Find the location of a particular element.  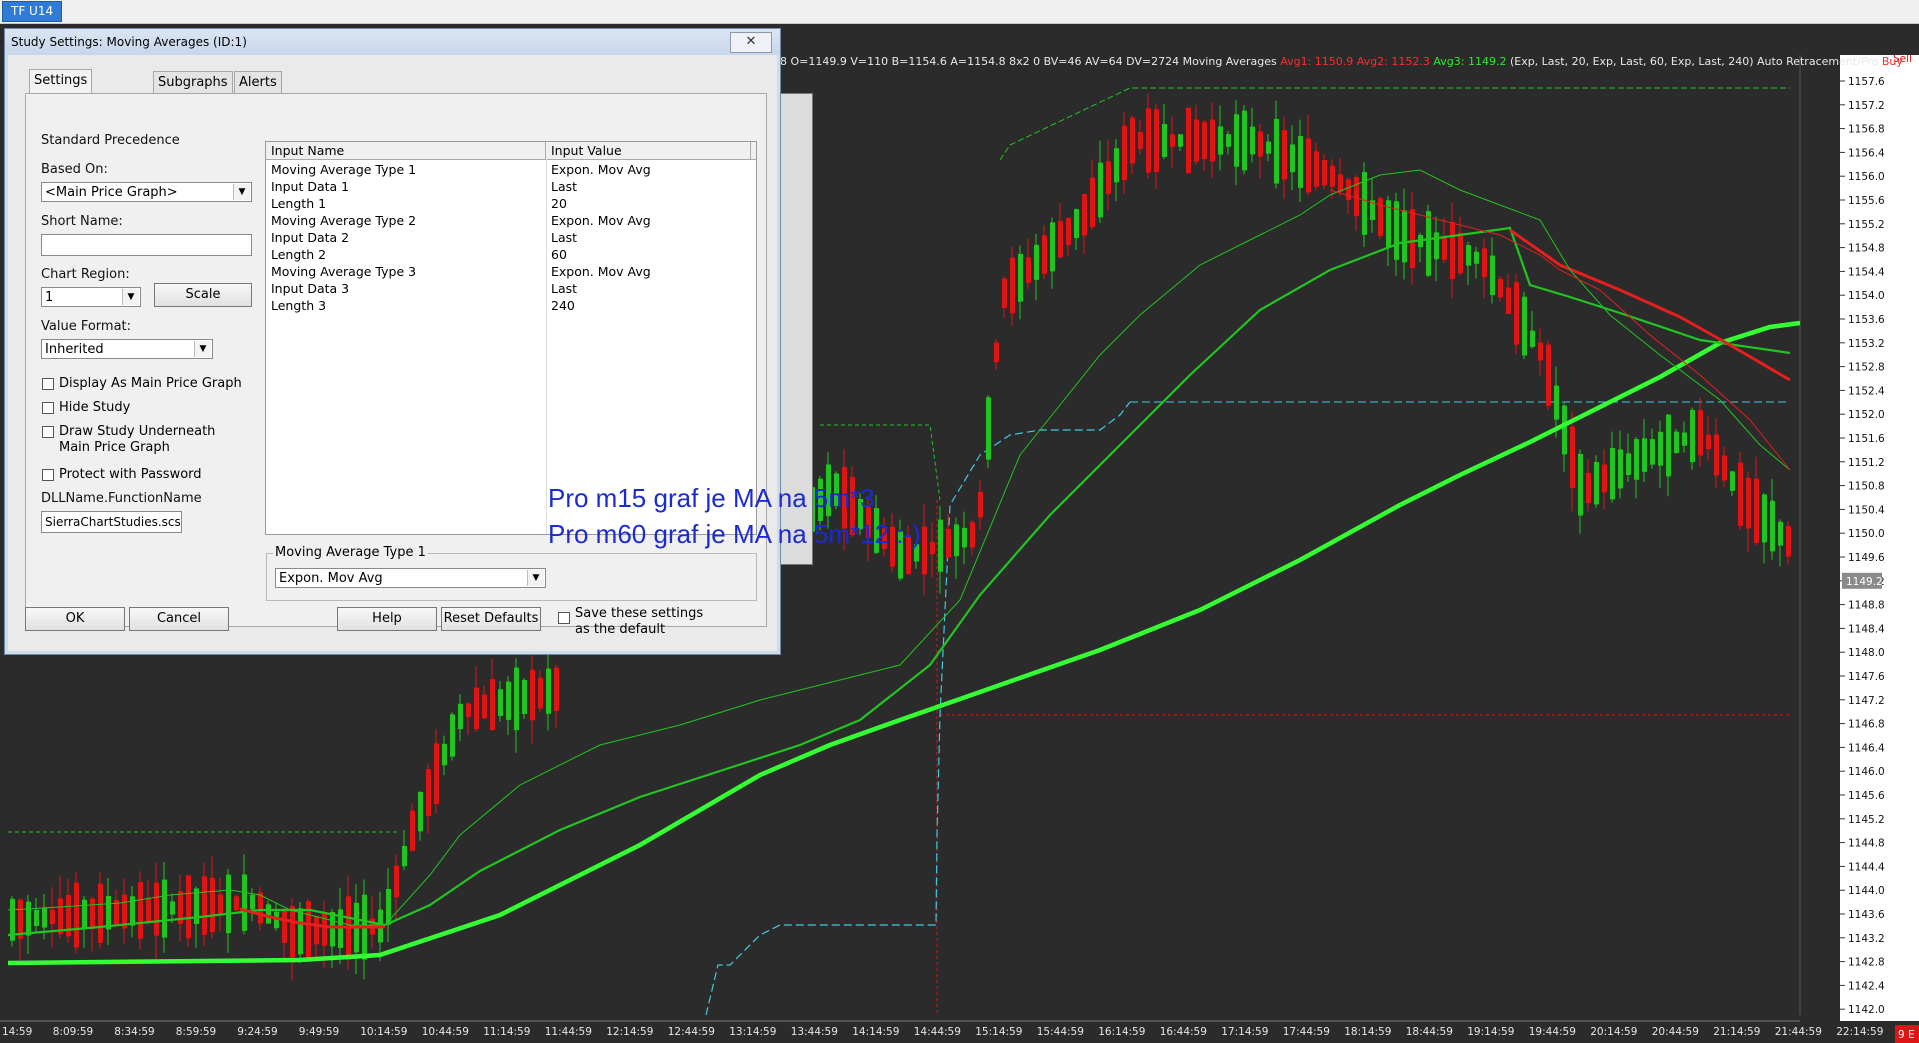

grid-row: Input Data 2 Last is located at coordinates (511, 237).